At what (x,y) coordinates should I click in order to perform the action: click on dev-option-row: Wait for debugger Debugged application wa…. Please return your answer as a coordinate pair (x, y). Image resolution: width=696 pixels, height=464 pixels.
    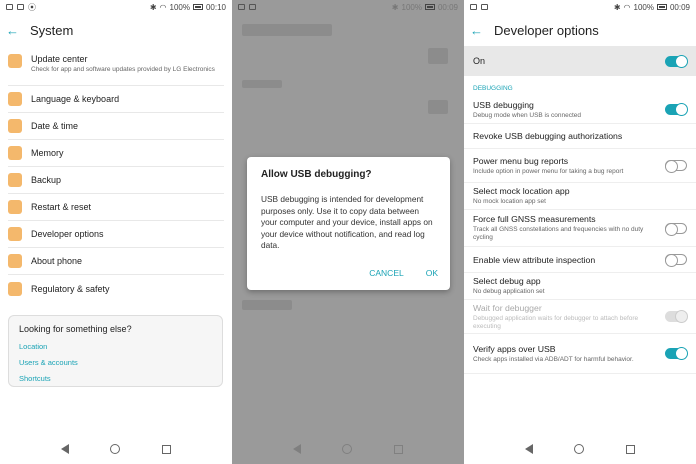
    Looking at the image, I should click on (580, 317).